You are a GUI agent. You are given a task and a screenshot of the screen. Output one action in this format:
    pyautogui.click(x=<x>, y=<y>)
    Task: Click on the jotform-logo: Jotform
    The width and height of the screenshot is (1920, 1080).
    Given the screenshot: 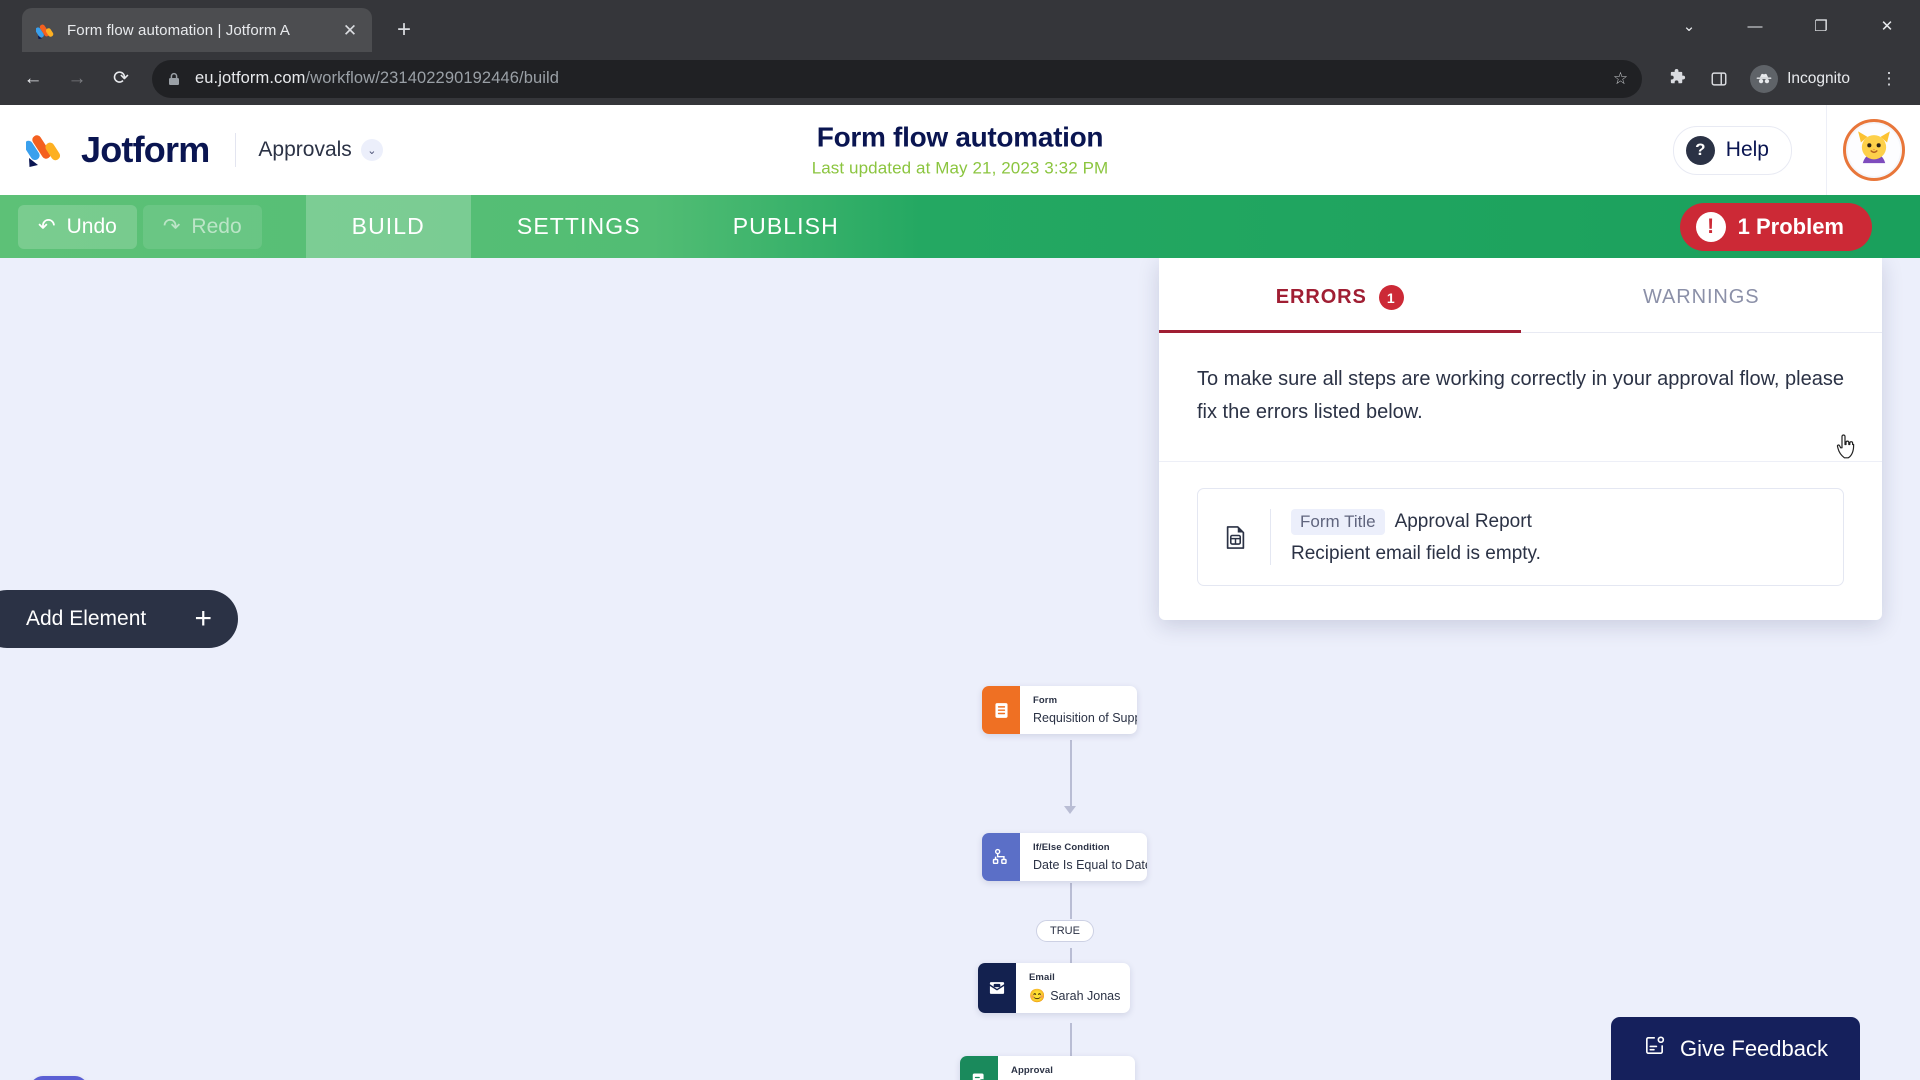 What is the action you would take?
    pyautogui.click(x=105, y=150)
    